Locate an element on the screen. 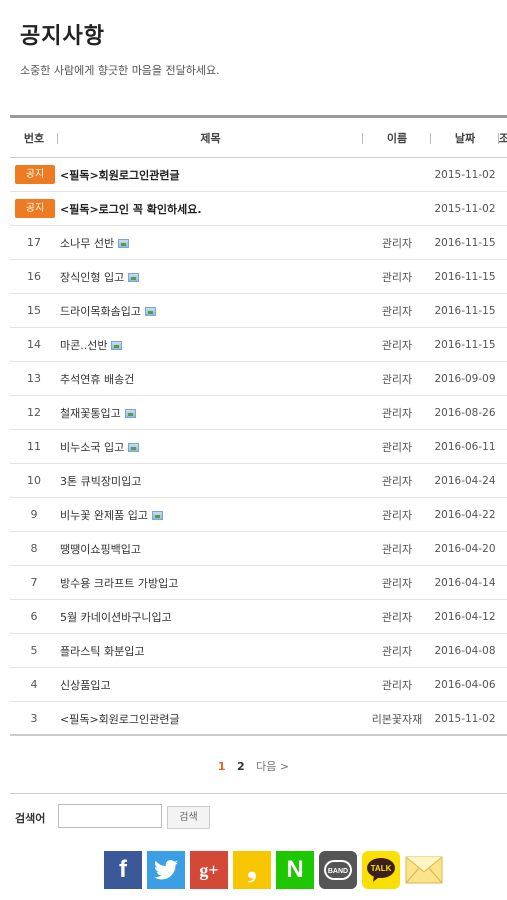 The image size is (507, 900). post-title-cell: 5월 카네이션바구니입고 is located at coordinates (210, 617).